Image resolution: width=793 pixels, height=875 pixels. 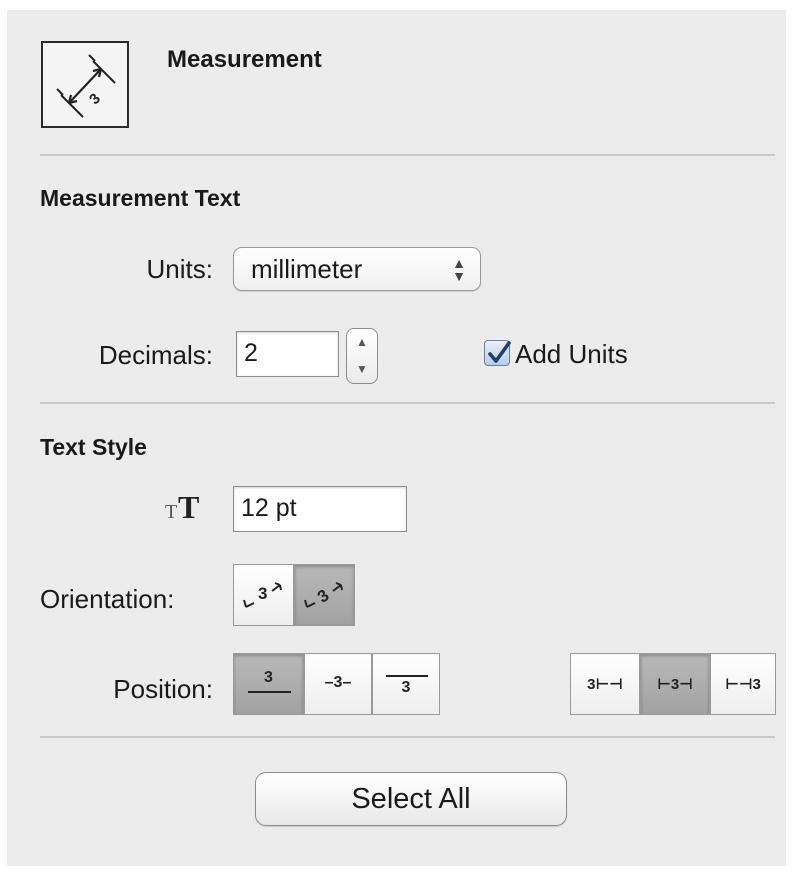 What do you see at coordinates (406, 687) in the screenshot?
I see `text-below-line-icon: 3` at bounding box center [406, 687].